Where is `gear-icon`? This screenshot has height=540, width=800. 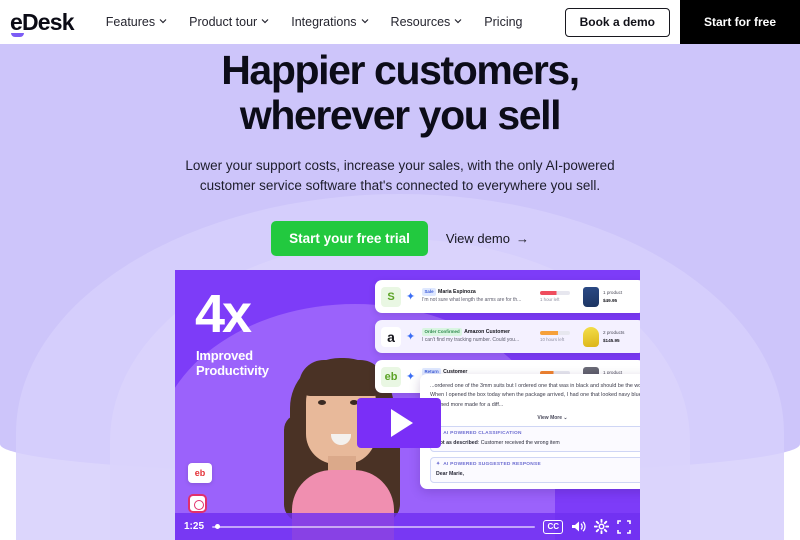 gear-icon is located at coordinates (601, 526).